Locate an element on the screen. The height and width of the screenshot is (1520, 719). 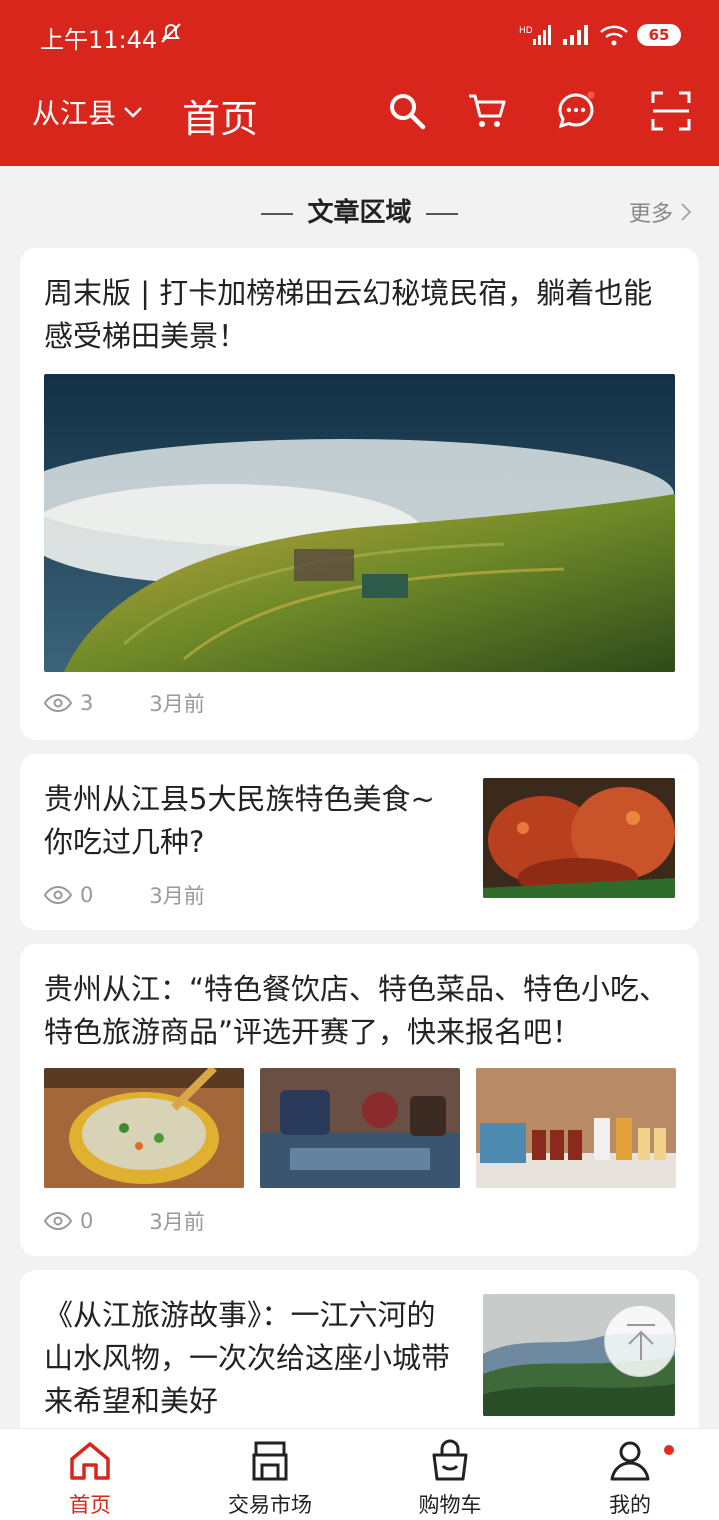
tab-profile: 我的 is located at coordinates (630, 1474).